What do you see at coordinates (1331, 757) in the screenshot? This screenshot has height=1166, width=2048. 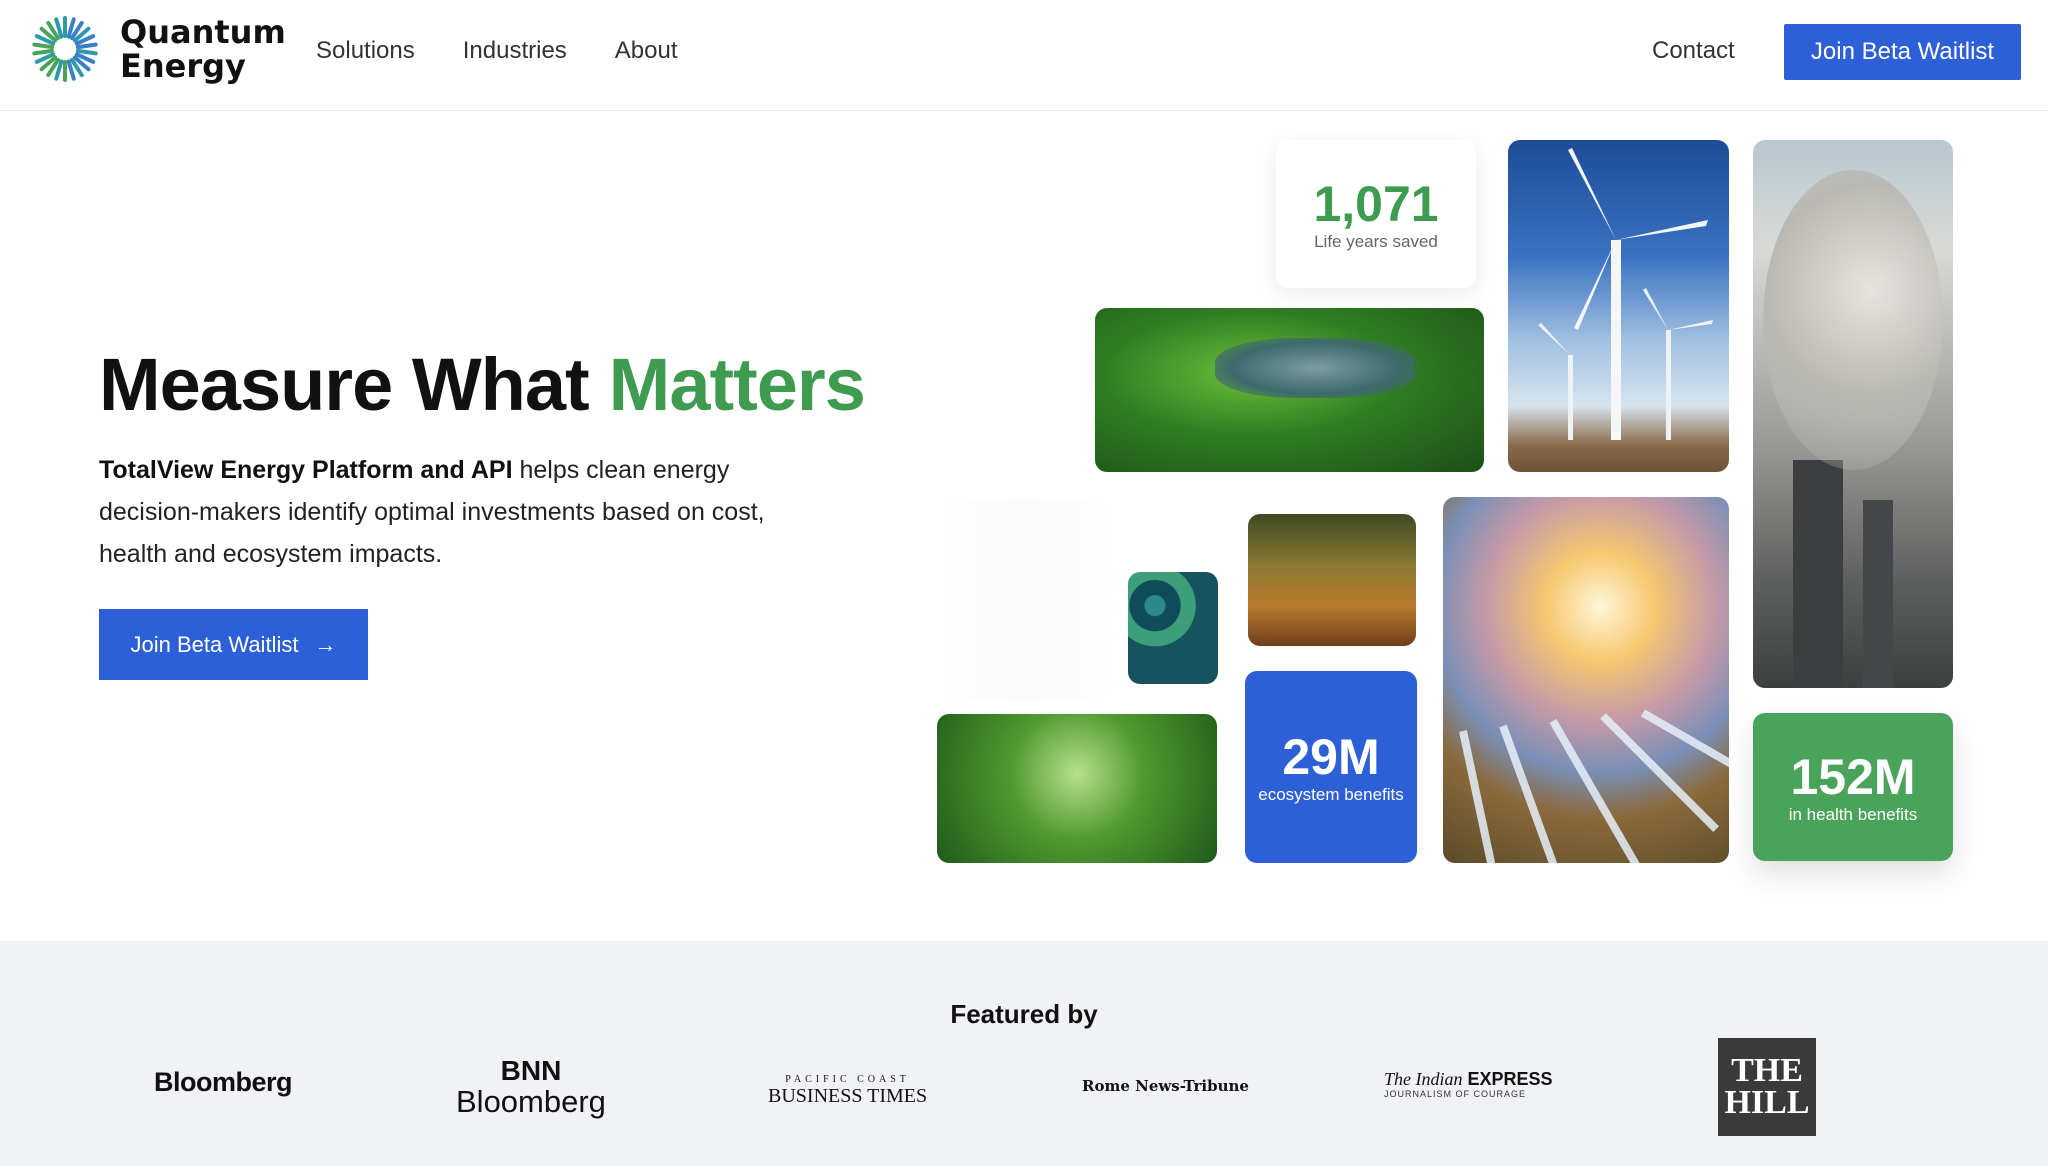 I see `stat-value: 29M` at bounding box center [1331, 757].